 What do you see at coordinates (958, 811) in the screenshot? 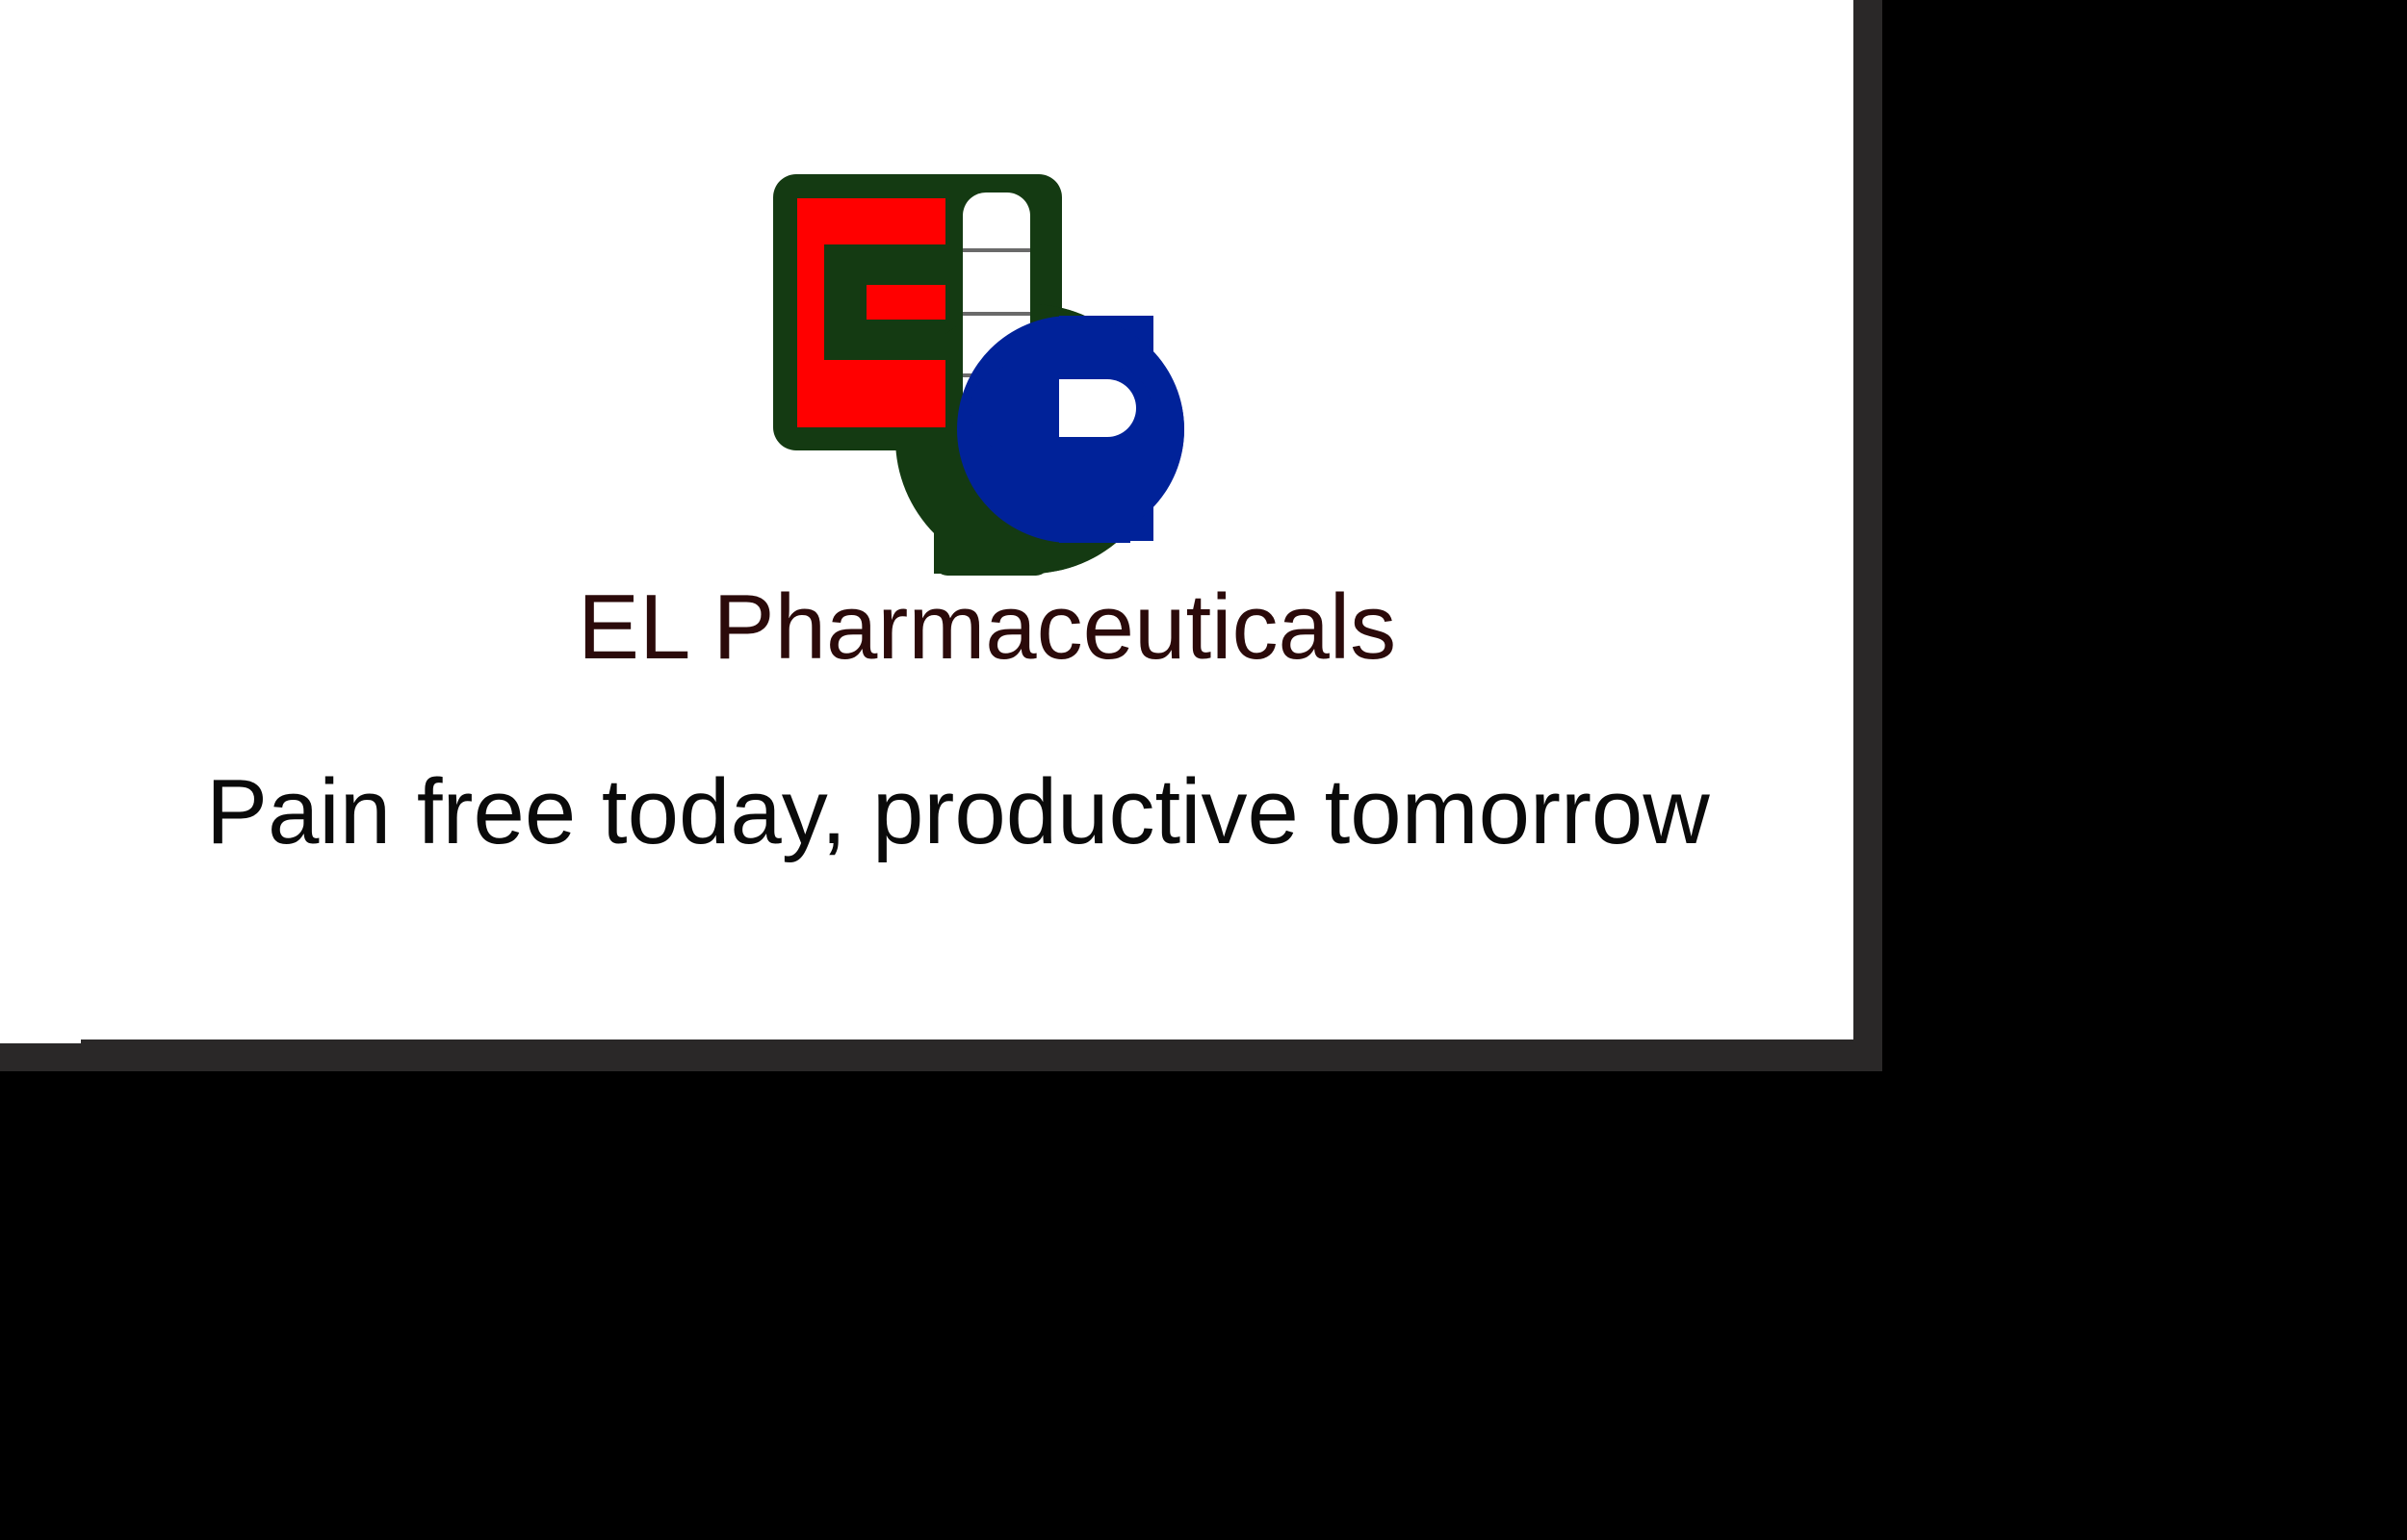
I see `tagline: Pain free today, productive tomorrow` at bounding box center [958, 811].